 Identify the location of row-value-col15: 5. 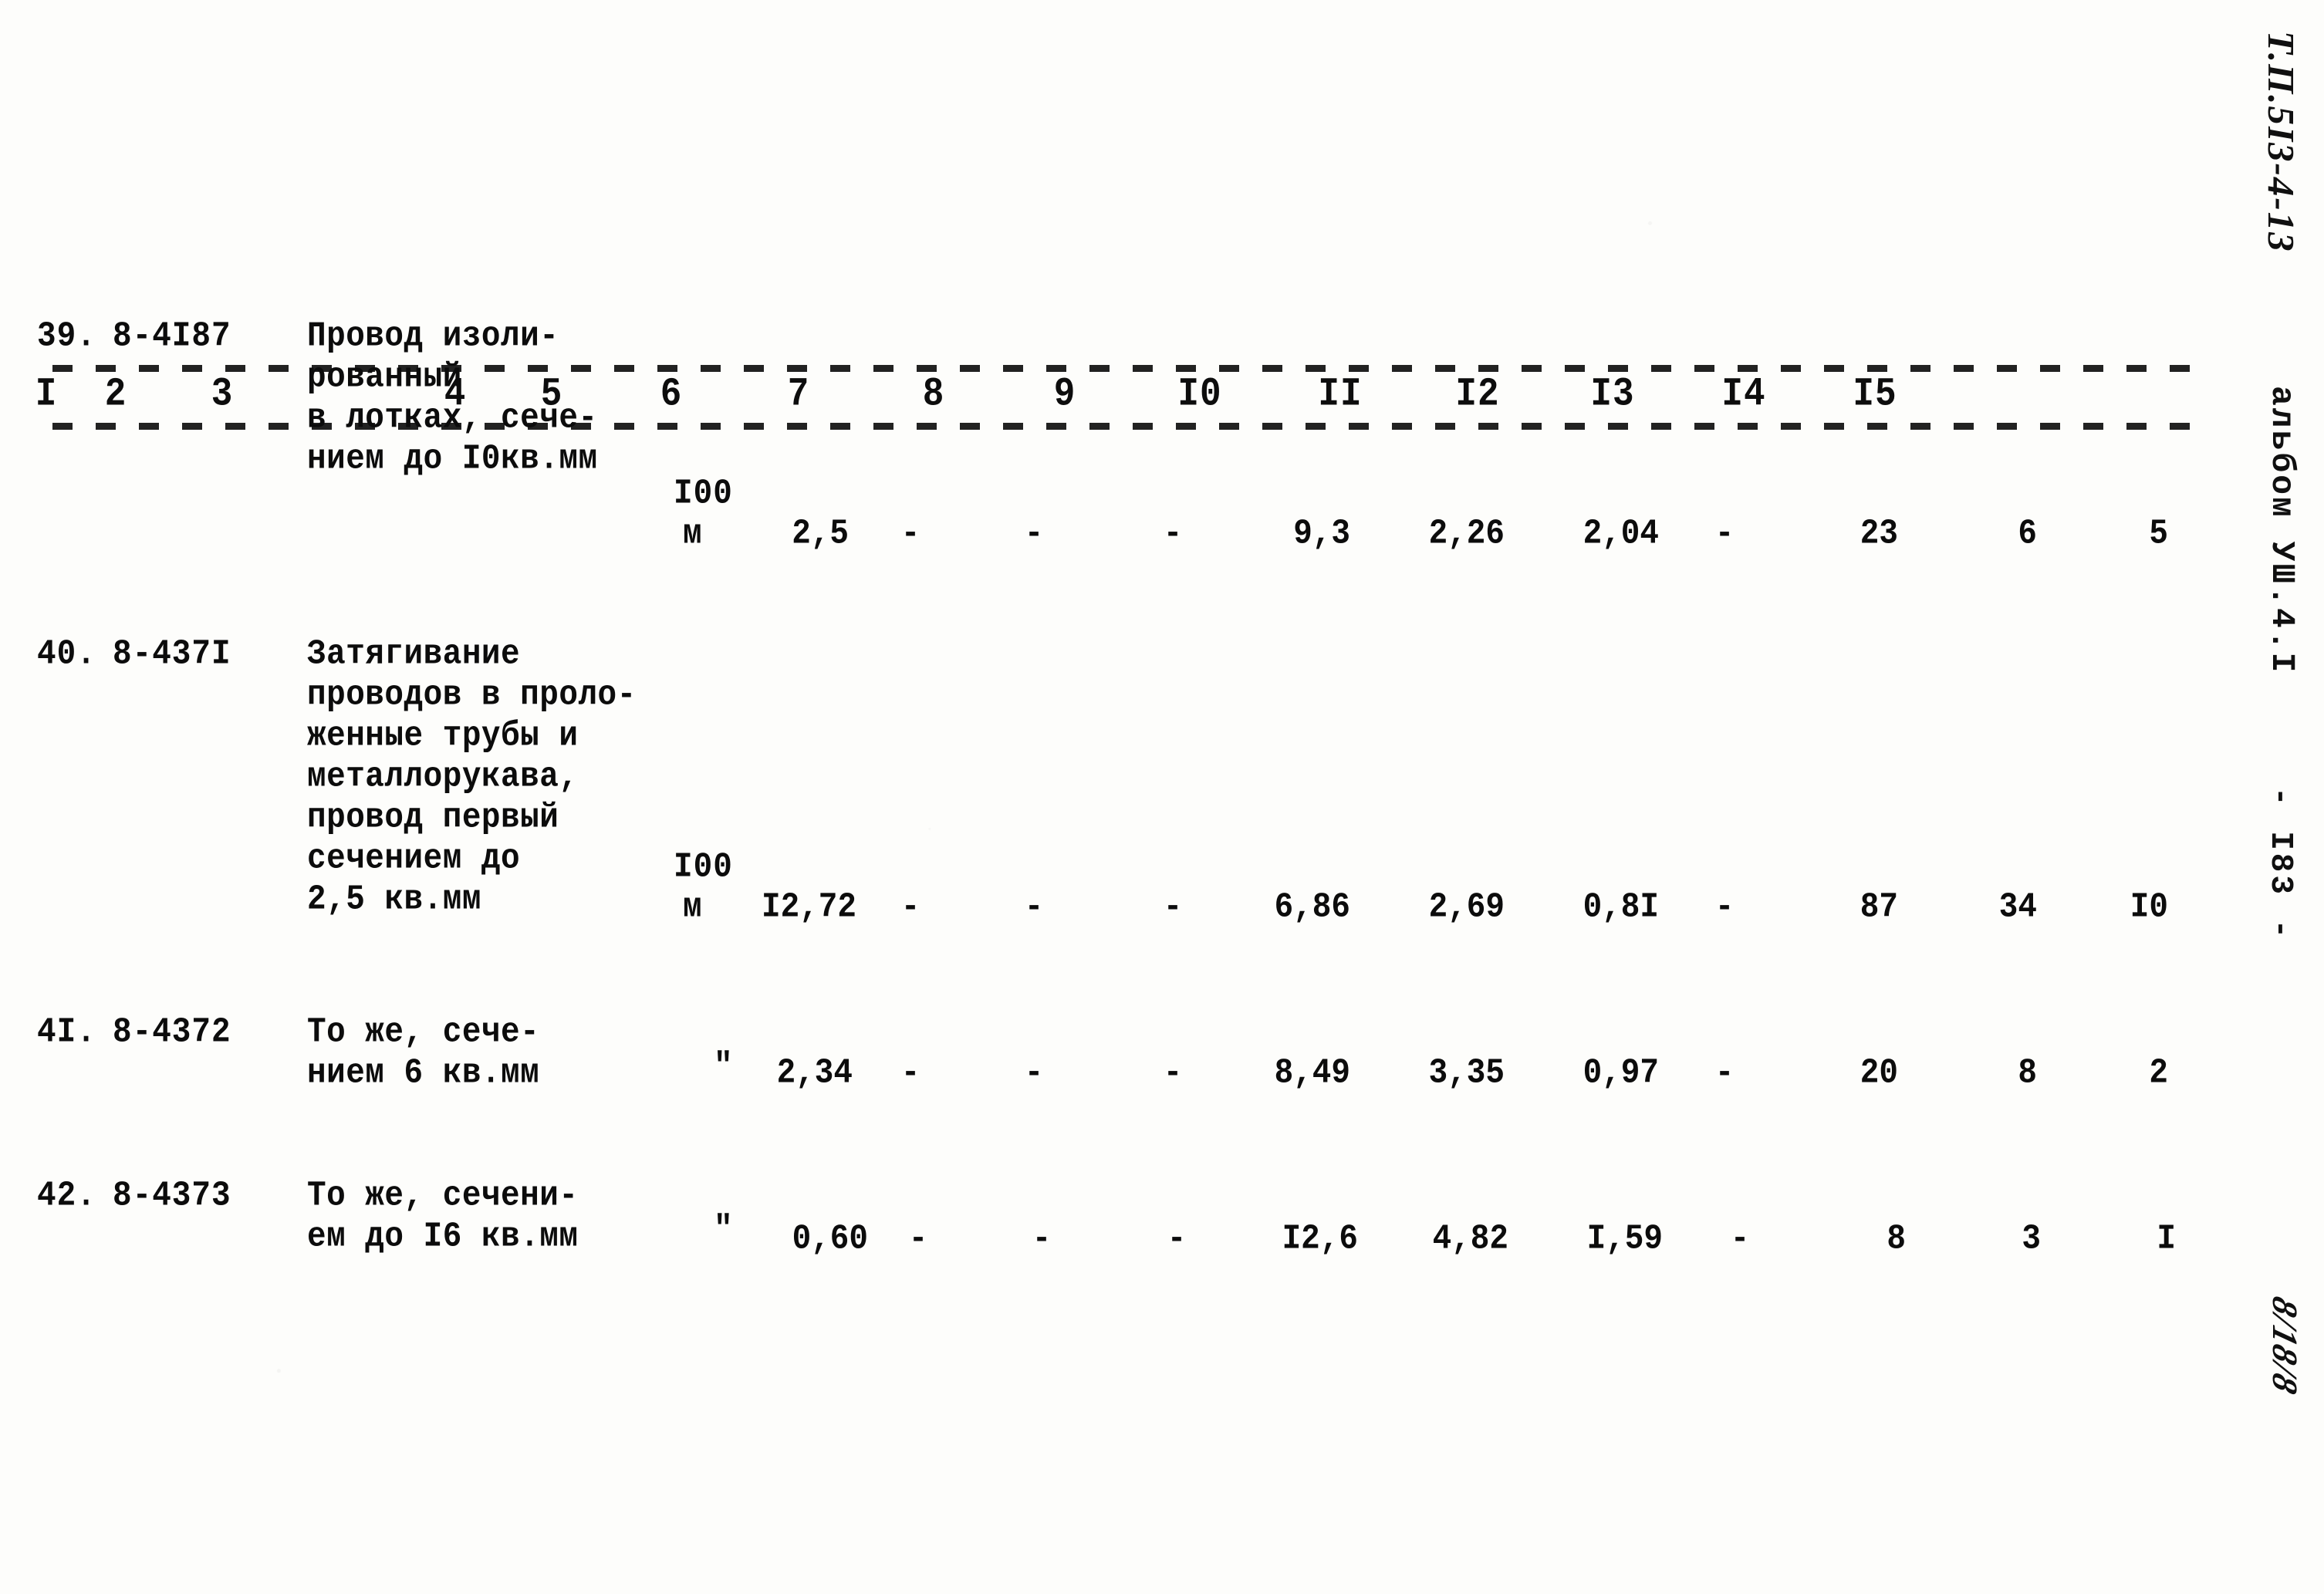
(2158, 534).